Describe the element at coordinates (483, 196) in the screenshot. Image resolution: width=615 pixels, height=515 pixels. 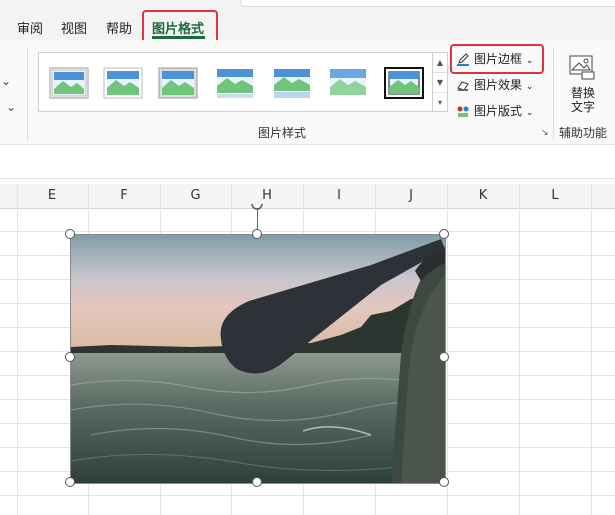
I see `column-header-k: K` at that location.